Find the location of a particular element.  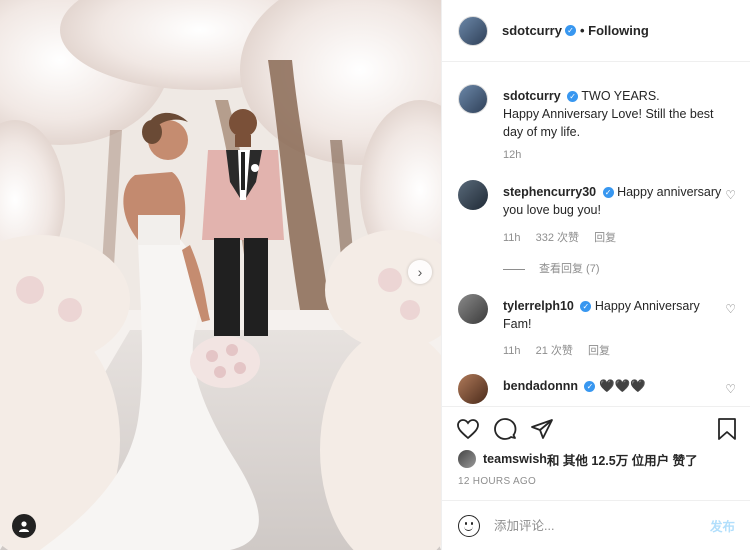

post-header: sdotcurry ✓ • Following is located at coordinates (596, 31).